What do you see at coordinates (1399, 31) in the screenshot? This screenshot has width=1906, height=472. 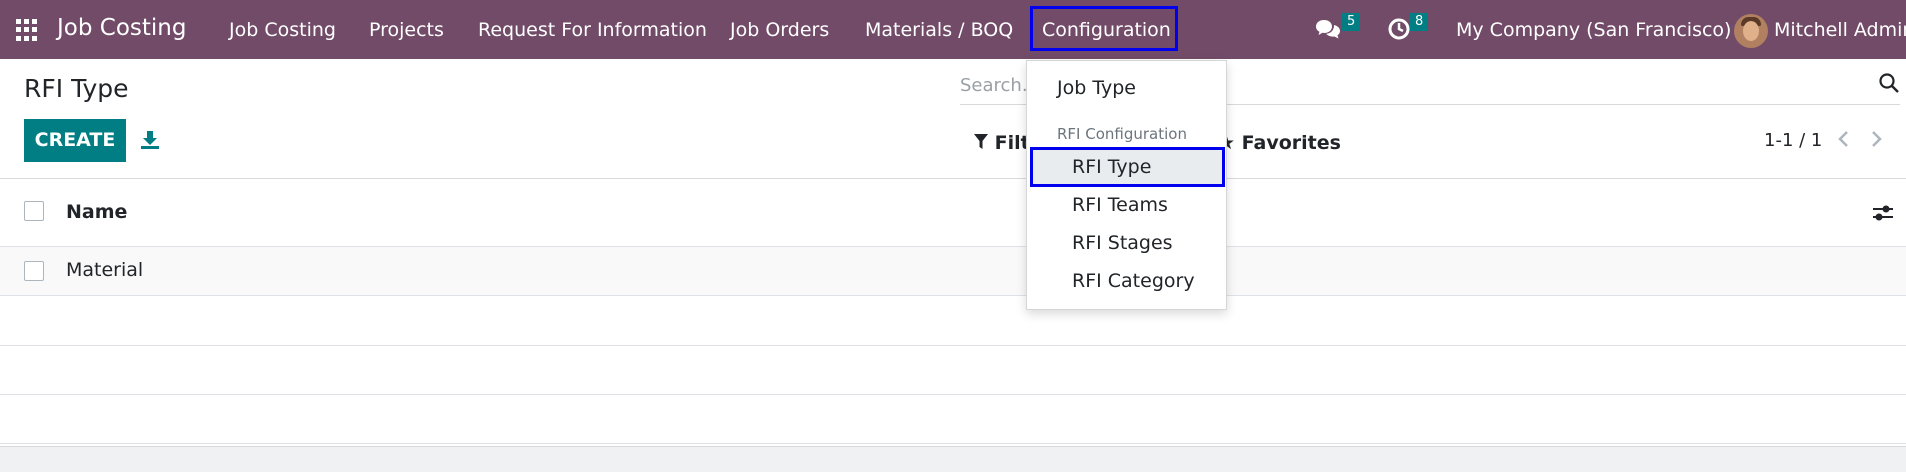 I see `activities-clock-icon` at bounding box center [1399, 31].